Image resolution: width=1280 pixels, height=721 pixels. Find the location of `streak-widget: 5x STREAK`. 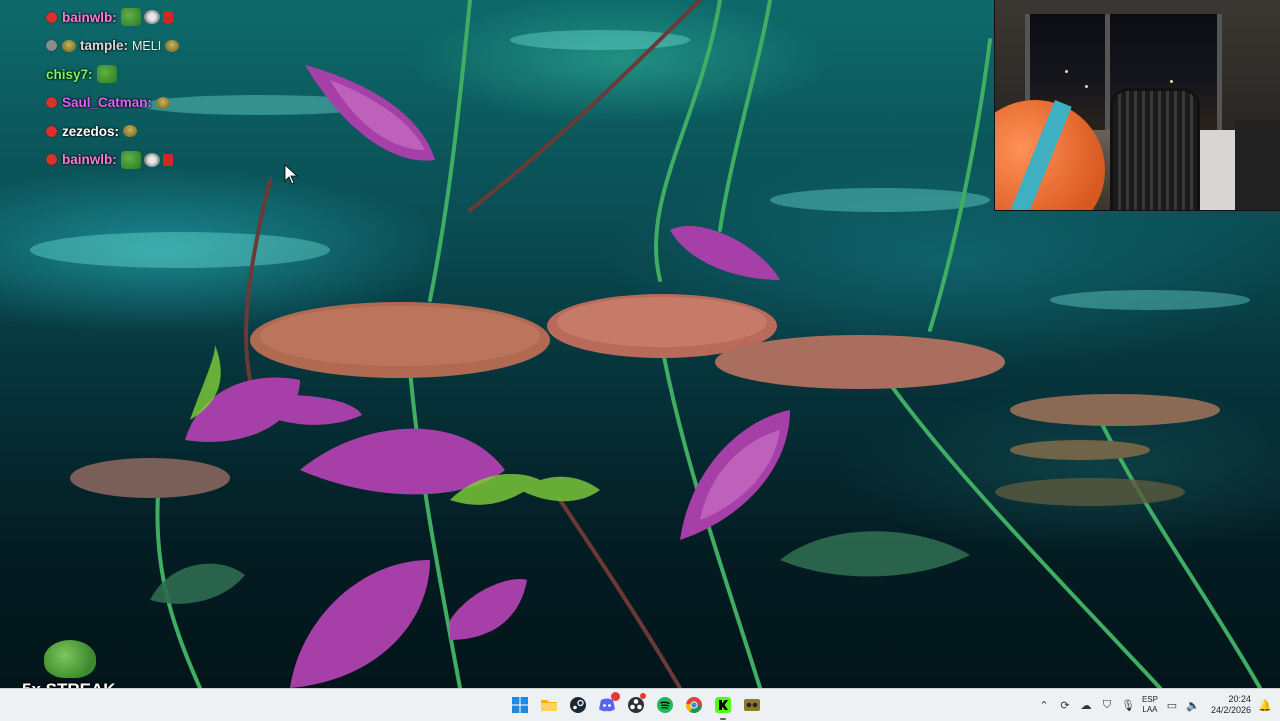

streak-widget: 5x STREAK is located at coordinates (80, 669).